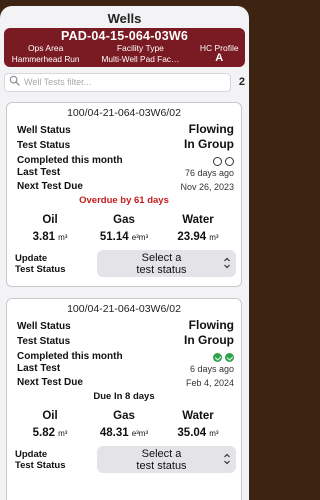 Image resolution: width=320 pixels, height=500 pixels. Describe the element at coordinates (114, 237) in the screenshot. I see `gas-value: 51.14` at that location.